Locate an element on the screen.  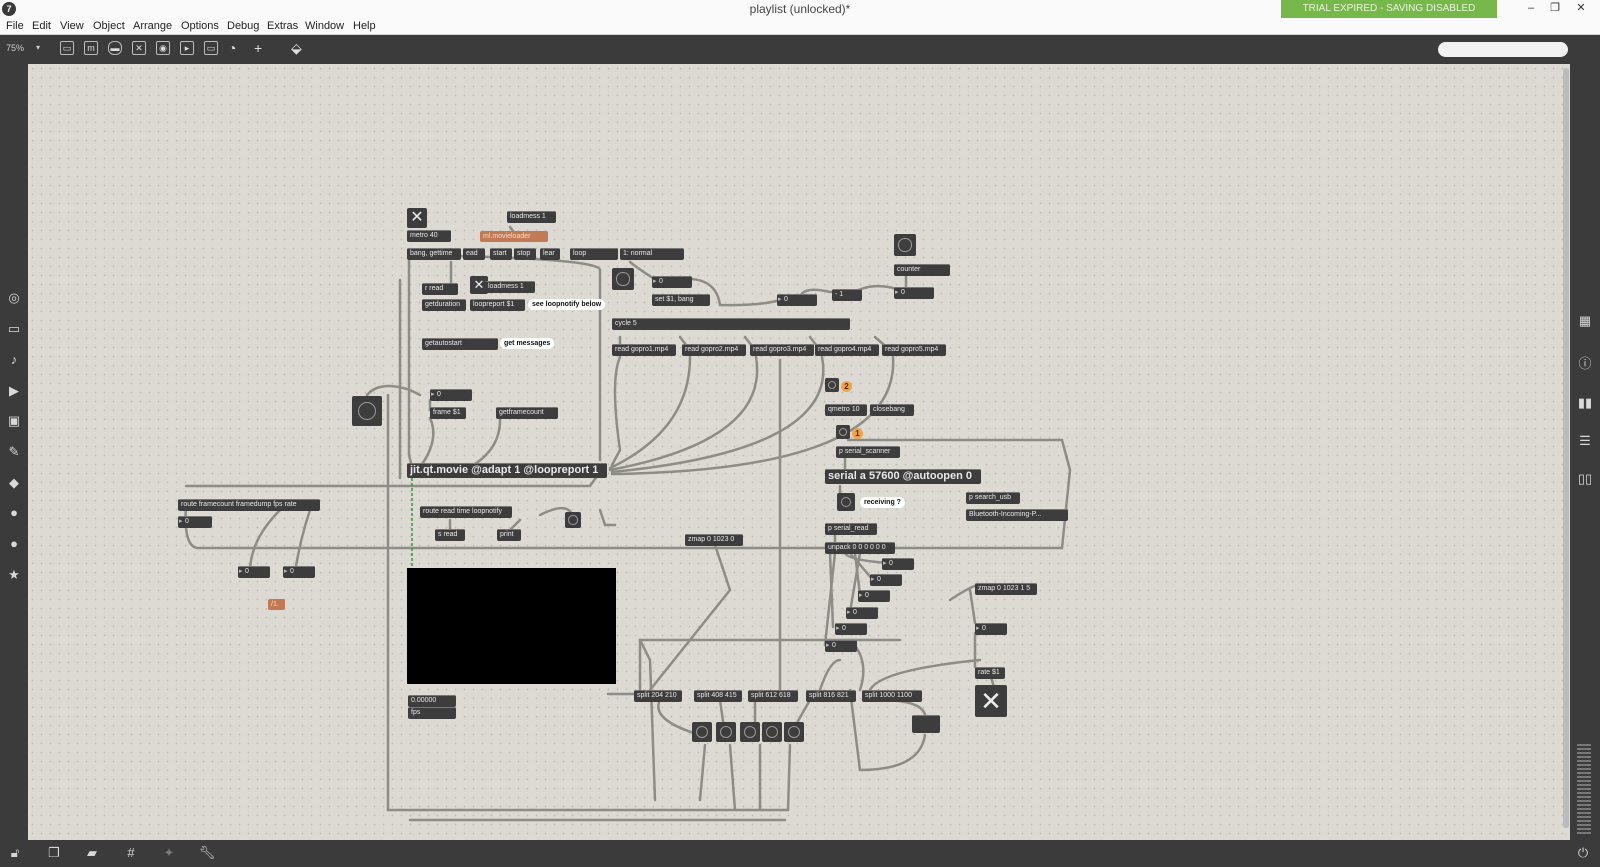
vertical-scrollbar is located at coordinates (1566, 448).